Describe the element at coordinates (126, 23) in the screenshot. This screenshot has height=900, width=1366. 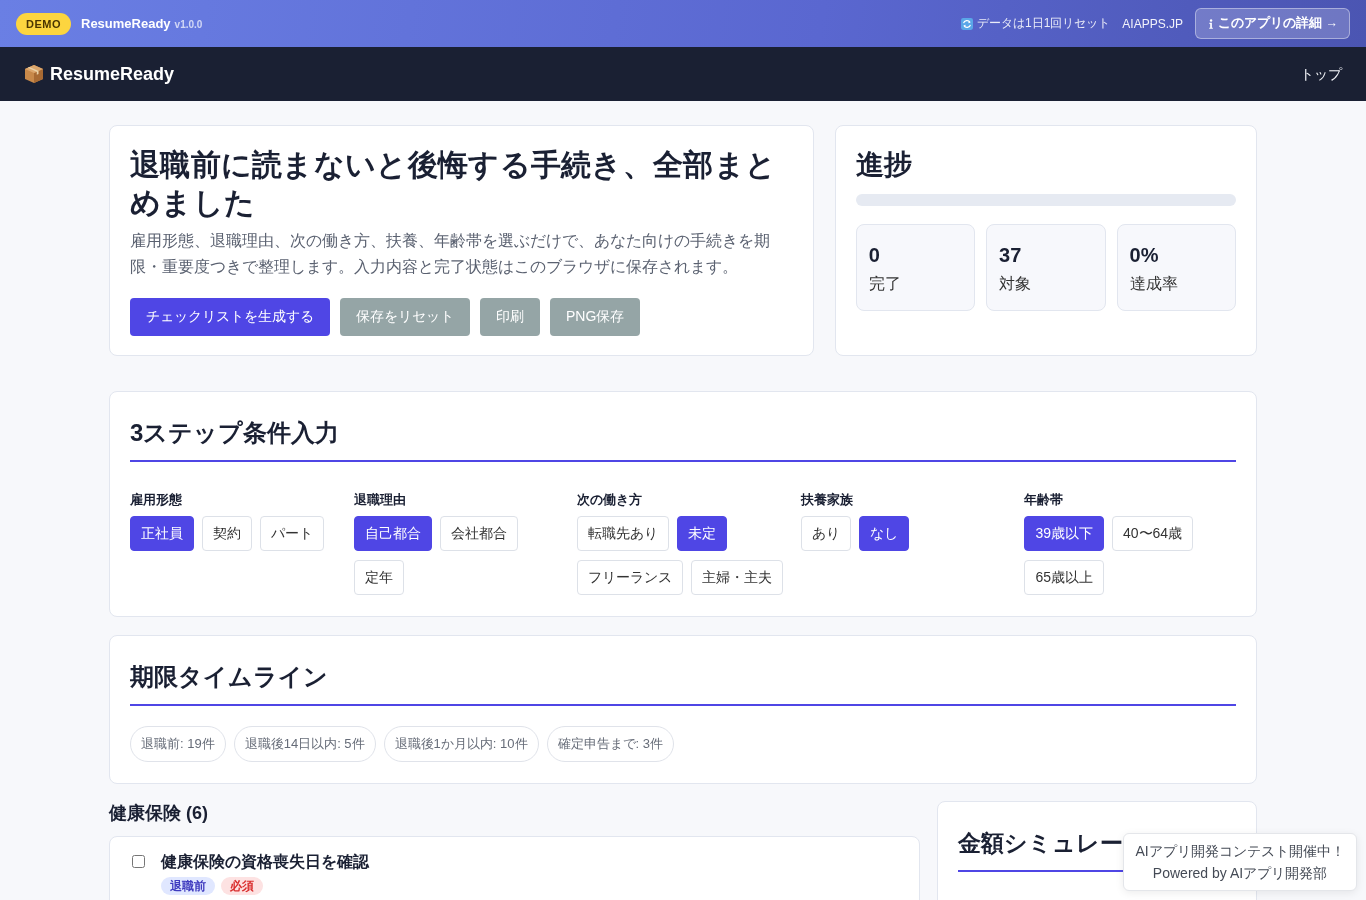
I see `app-name: ResumeReady` at that location.